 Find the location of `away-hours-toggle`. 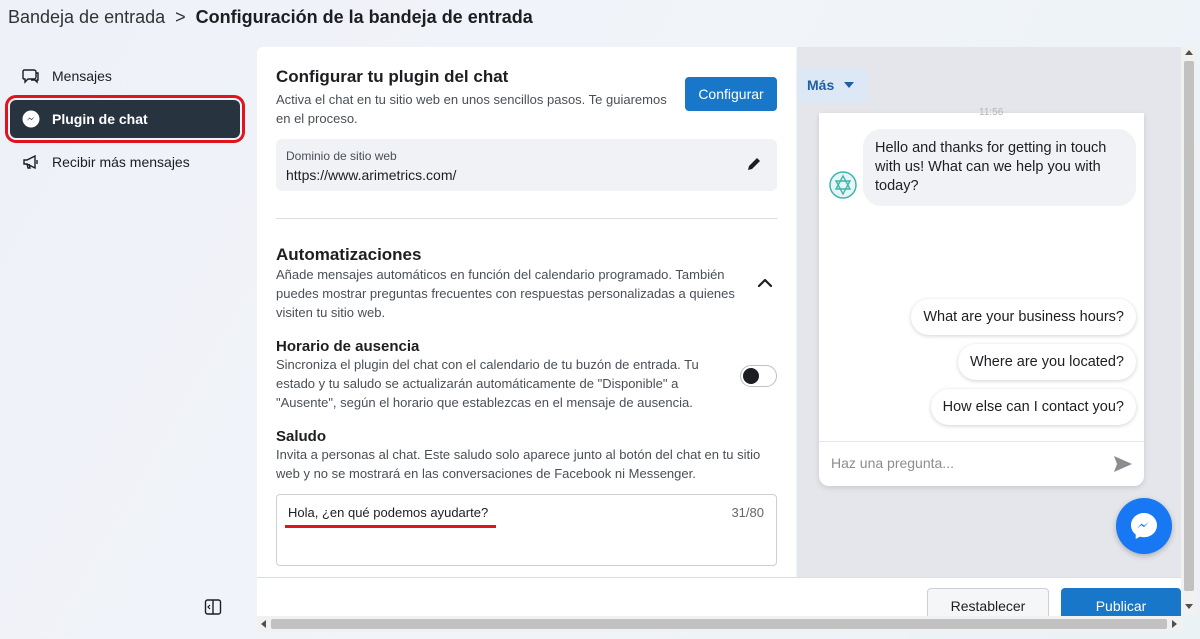

away-hours-toggle is located at coordinates (758, 376).